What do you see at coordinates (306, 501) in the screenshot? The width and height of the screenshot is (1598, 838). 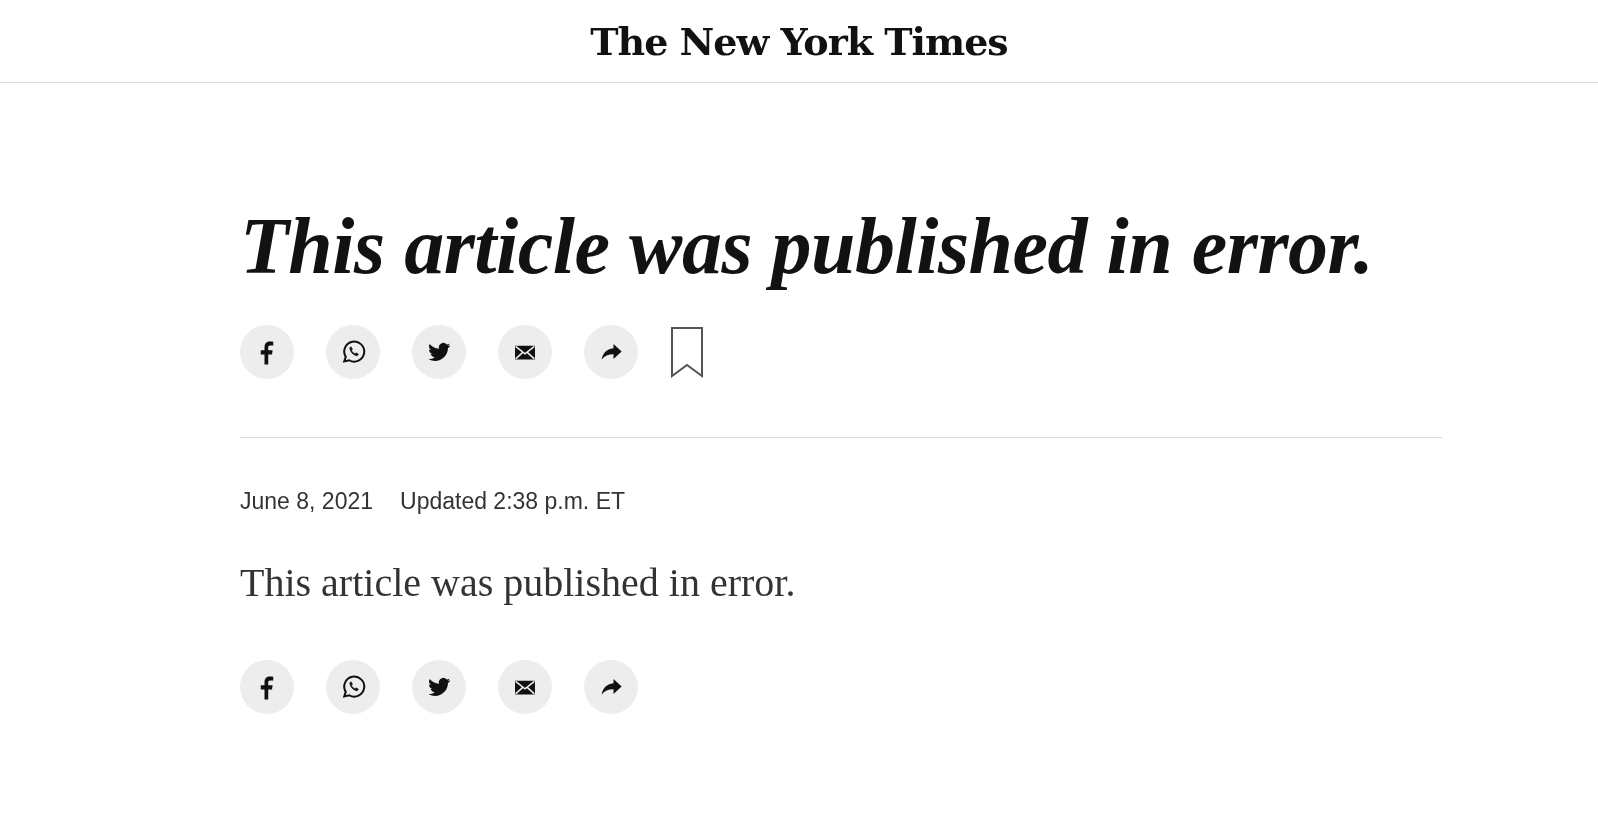 I see `publish-date: June 8, 2021` at bounding box center [306, 501].